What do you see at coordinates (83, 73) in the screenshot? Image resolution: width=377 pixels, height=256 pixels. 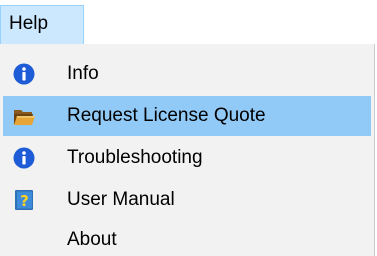 I see `menu-item-info-label: Info` at bounding box center [83, 73].